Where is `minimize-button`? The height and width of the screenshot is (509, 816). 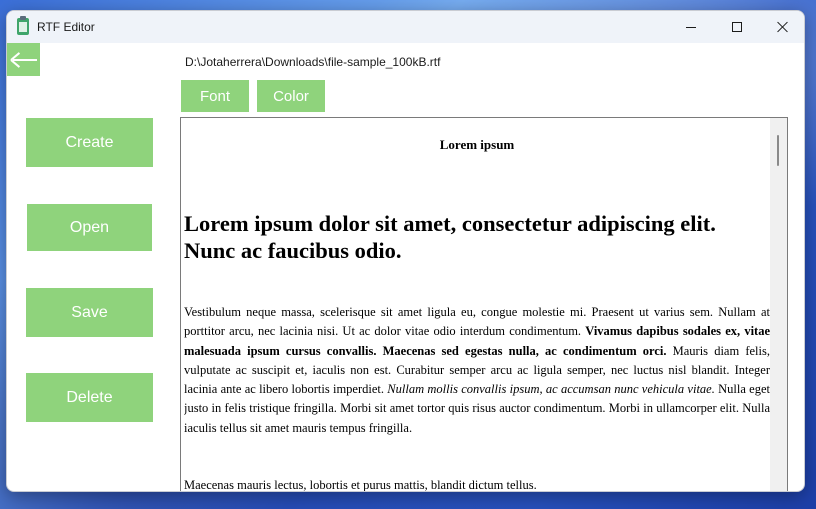
minimize-button is located at coordinates (691, 27).